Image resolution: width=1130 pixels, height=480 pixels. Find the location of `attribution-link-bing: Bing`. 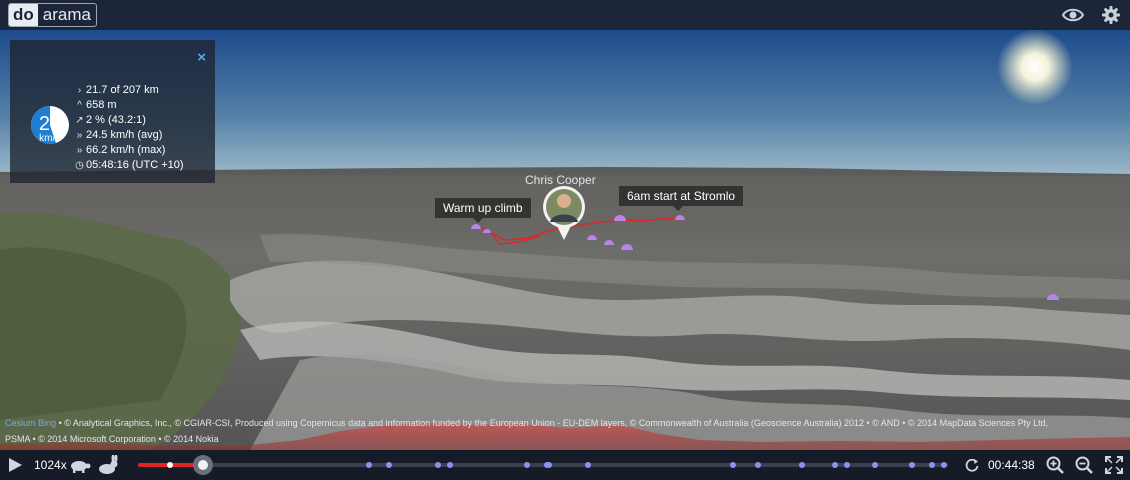

attribution-link-bing: Bing is located at coordinates (47, 423).